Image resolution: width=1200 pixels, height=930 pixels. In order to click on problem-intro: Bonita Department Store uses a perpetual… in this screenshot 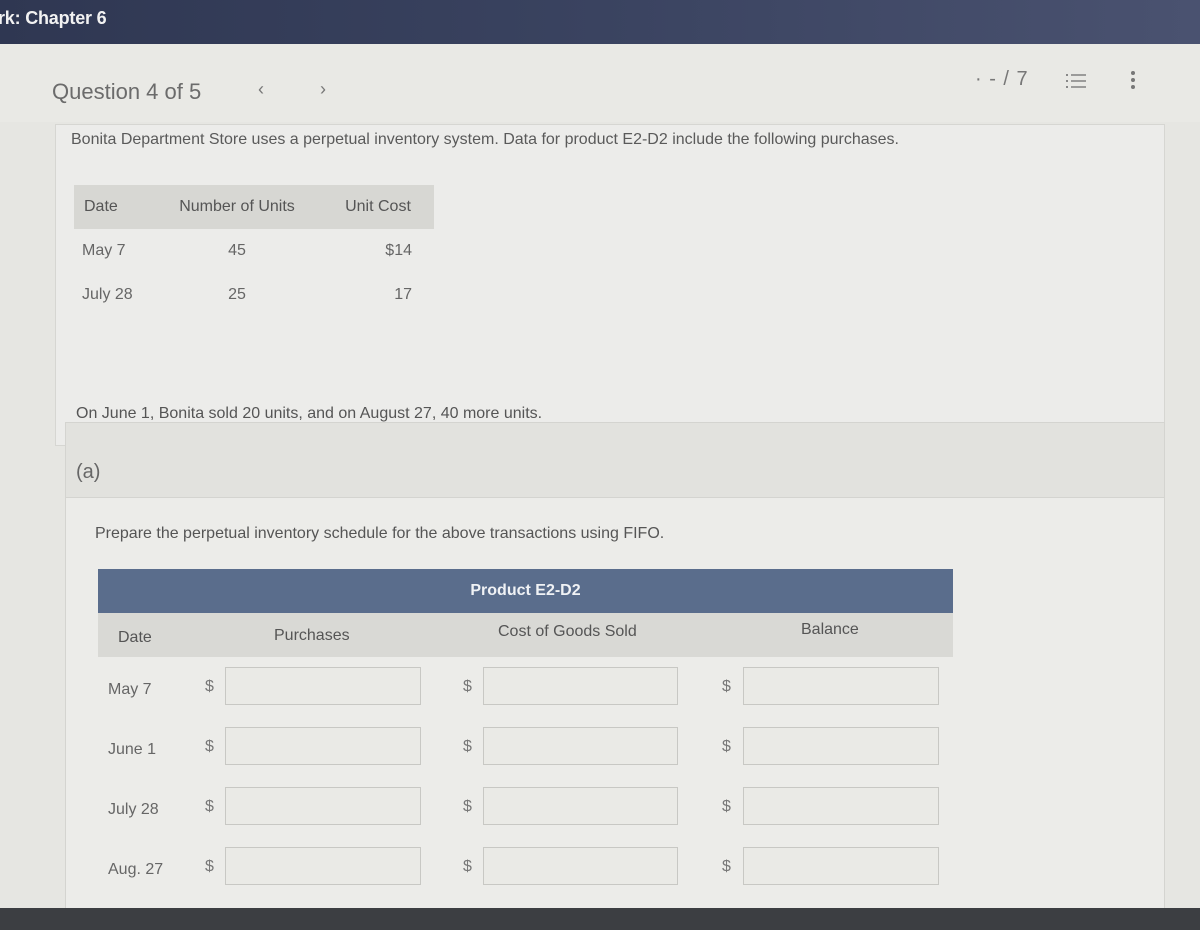, I will do `click(485, 139)`.